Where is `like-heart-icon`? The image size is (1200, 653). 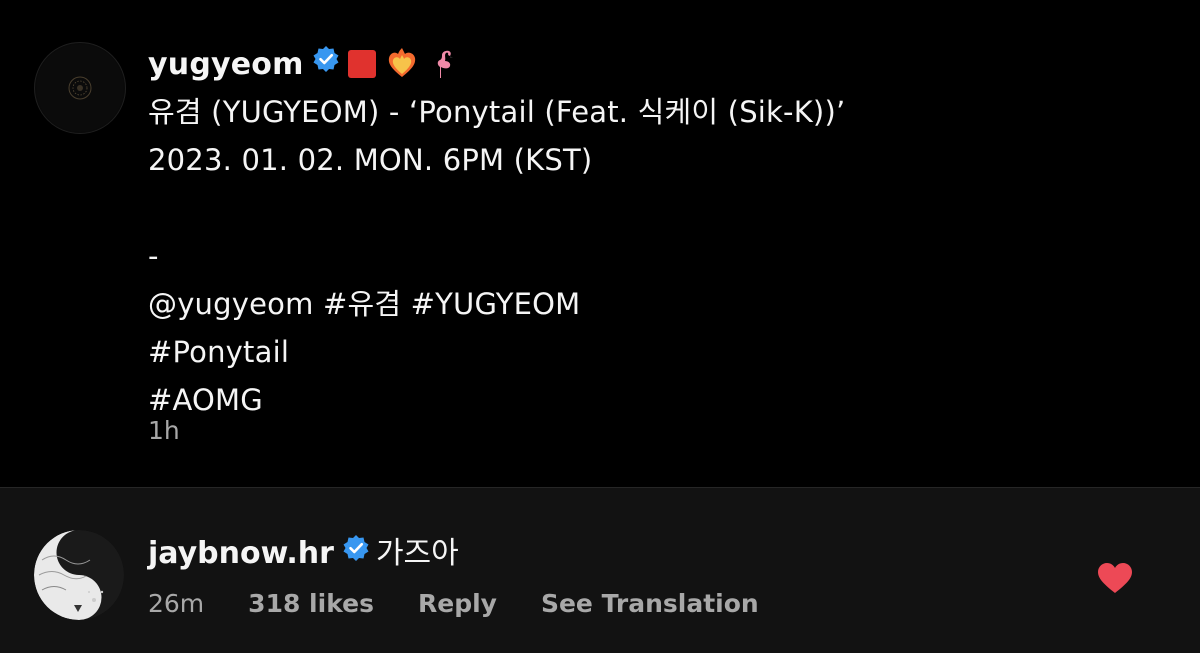 like-heart-icon is located at coordinates (1115, 578).